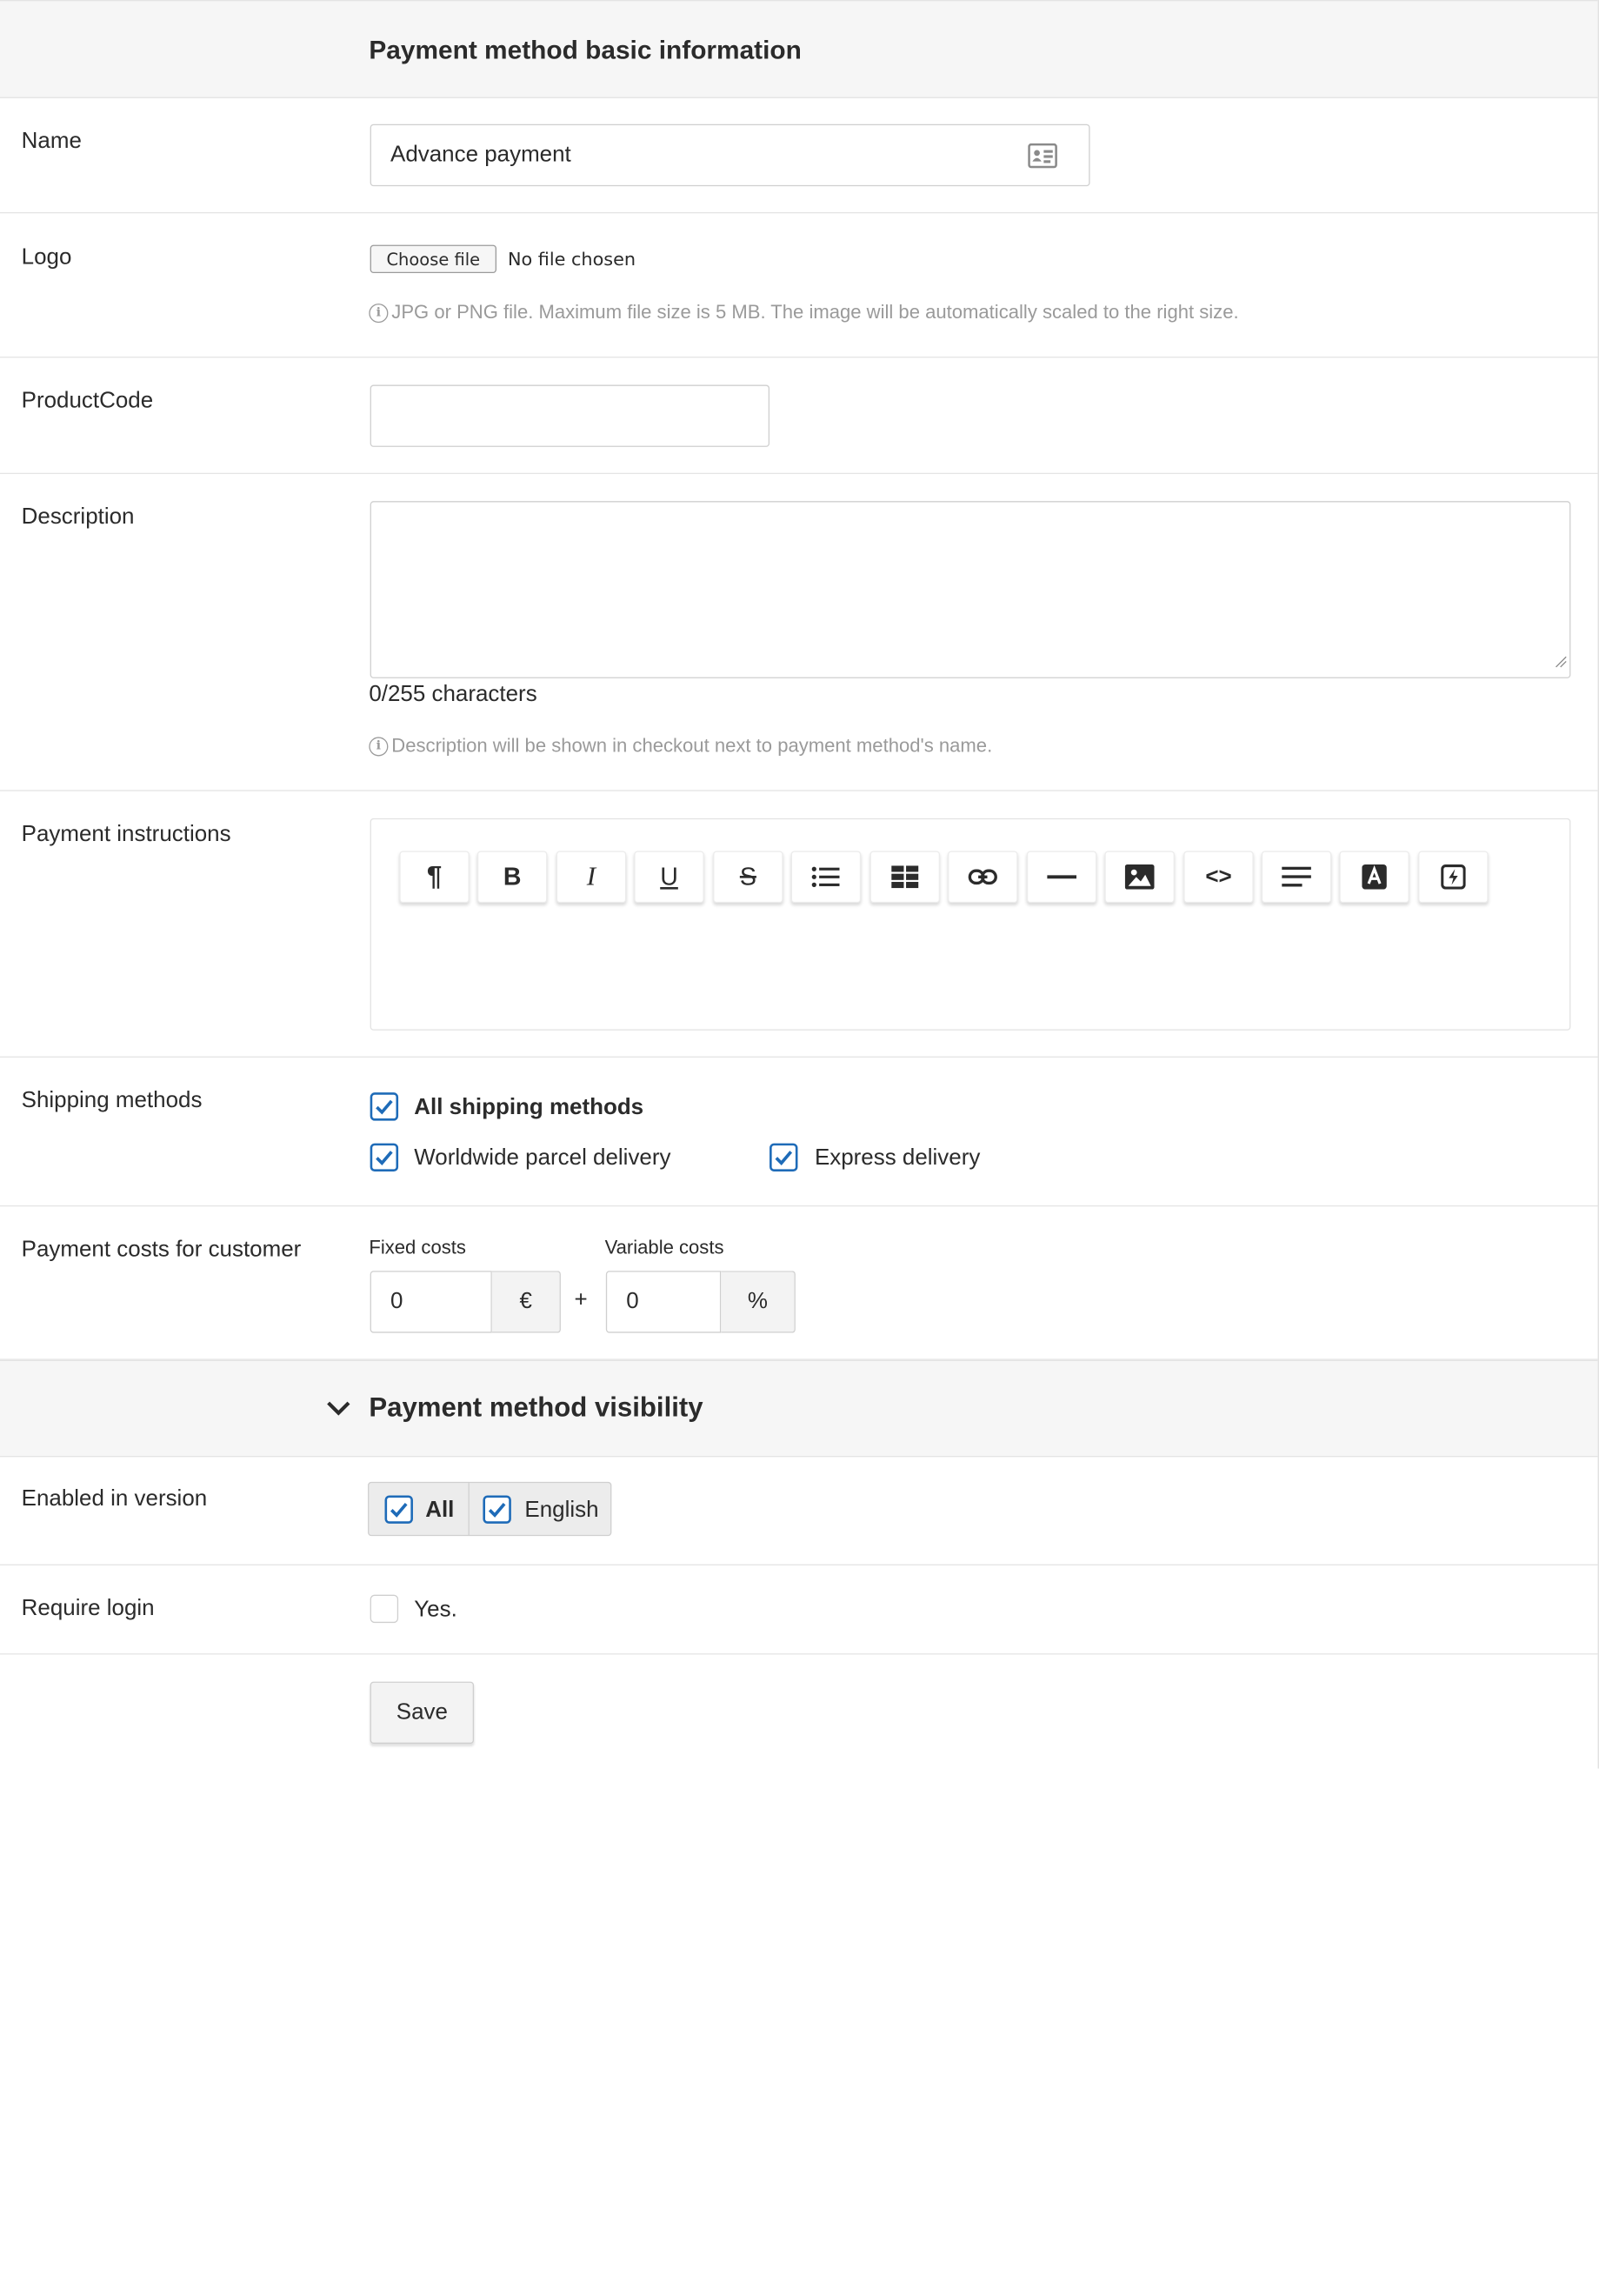 This screenshot has width=1599, height=2296. What do you see at coordinates (453, 694) in the screenshot?
I see `description-counter: 0/255 characters` at bounding box center [453, 694].